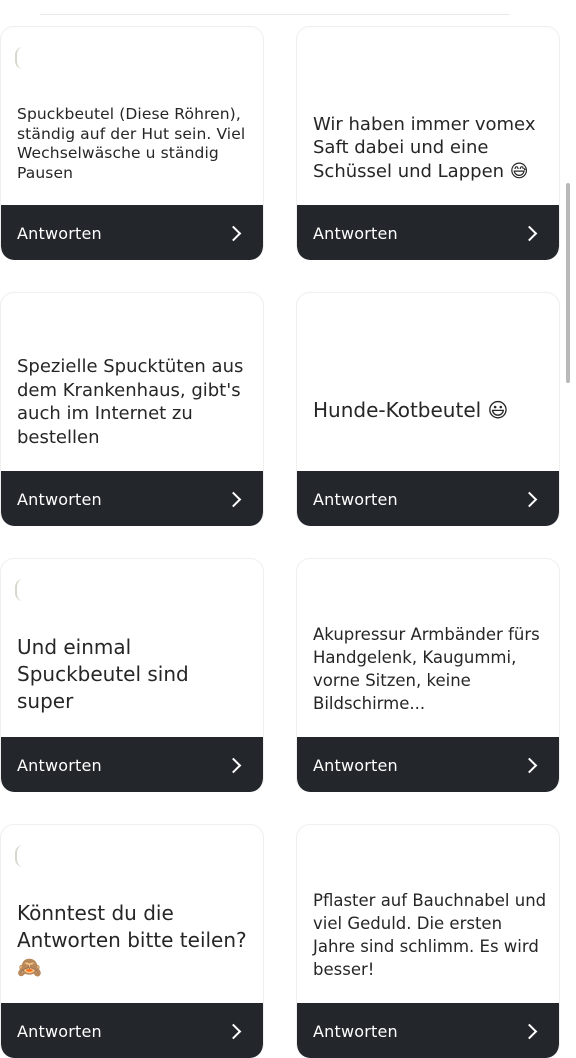  I want to click on response-text: Hunde-Kotbeutel 😃, so click(411, 409).